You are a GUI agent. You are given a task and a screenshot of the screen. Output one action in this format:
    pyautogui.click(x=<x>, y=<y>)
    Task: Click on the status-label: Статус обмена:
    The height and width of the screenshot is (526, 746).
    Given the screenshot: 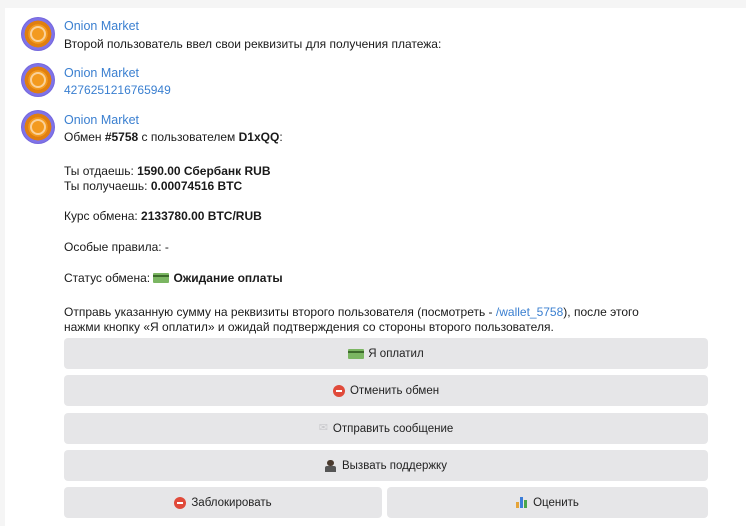 What is the action you would take?
    pyautogui.click(x=109, y=278)
    